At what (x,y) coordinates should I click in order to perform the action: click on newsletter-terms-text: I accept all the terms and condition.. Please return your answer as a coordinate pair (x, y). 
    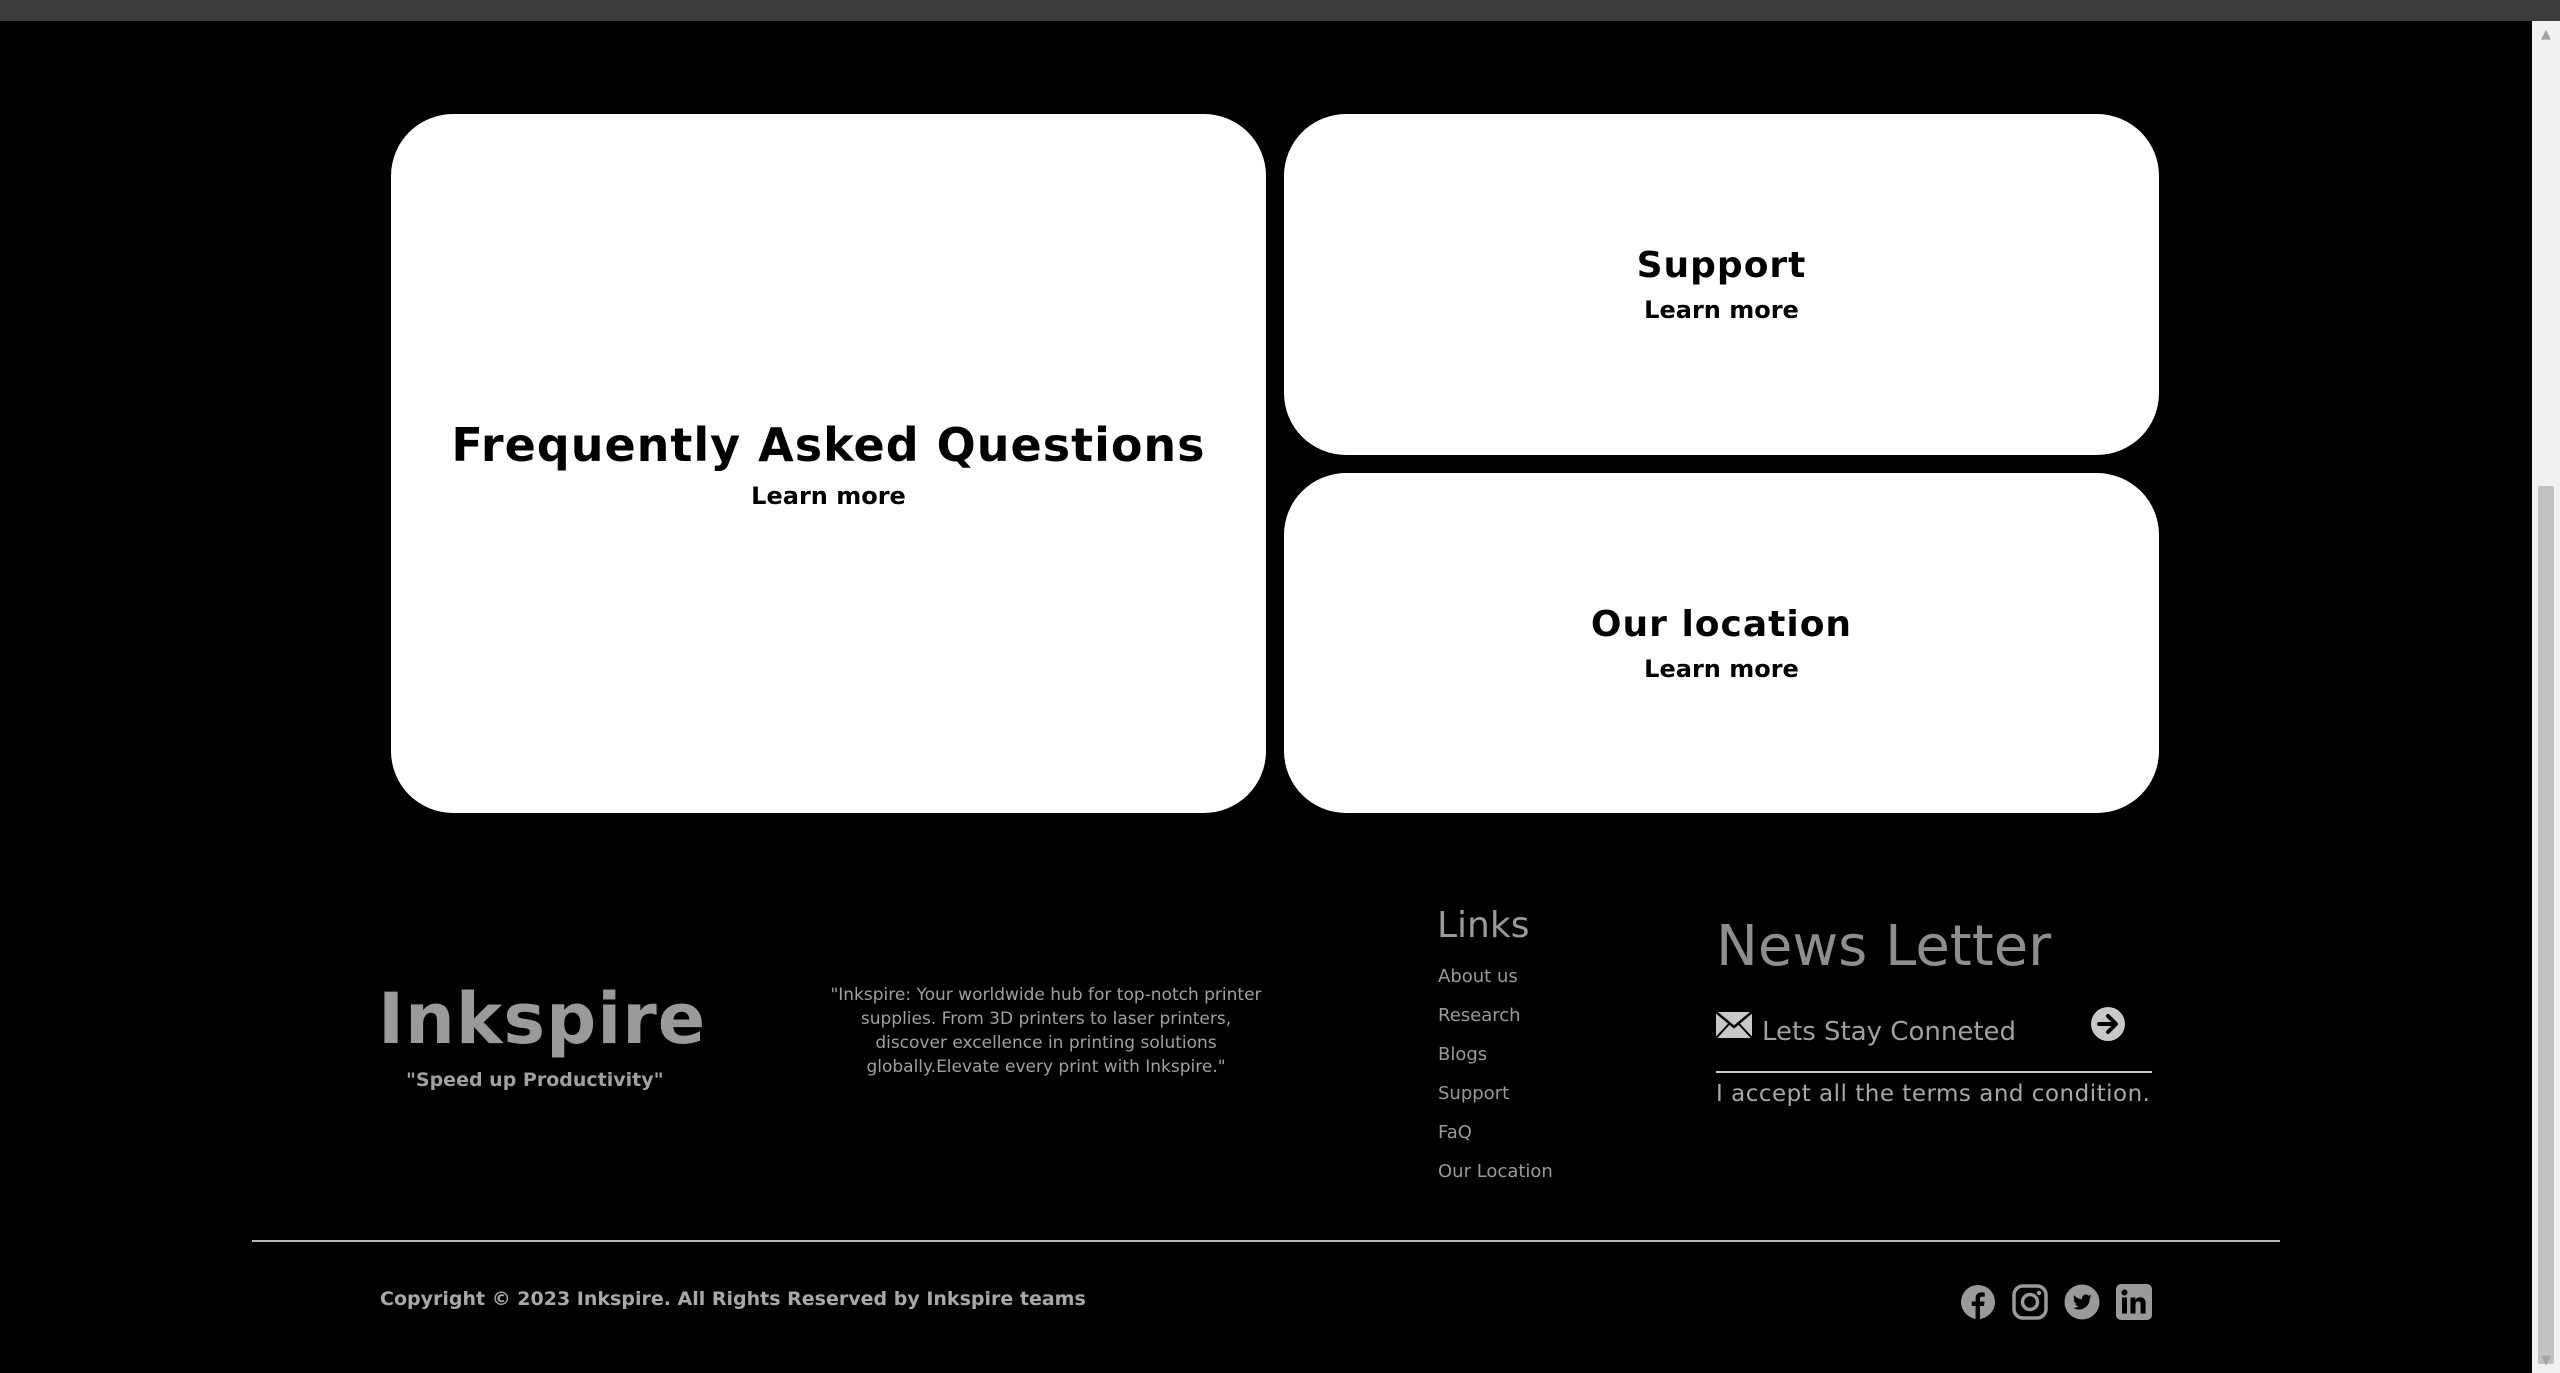
    Looking at the image, I should click on (1933, 1094).